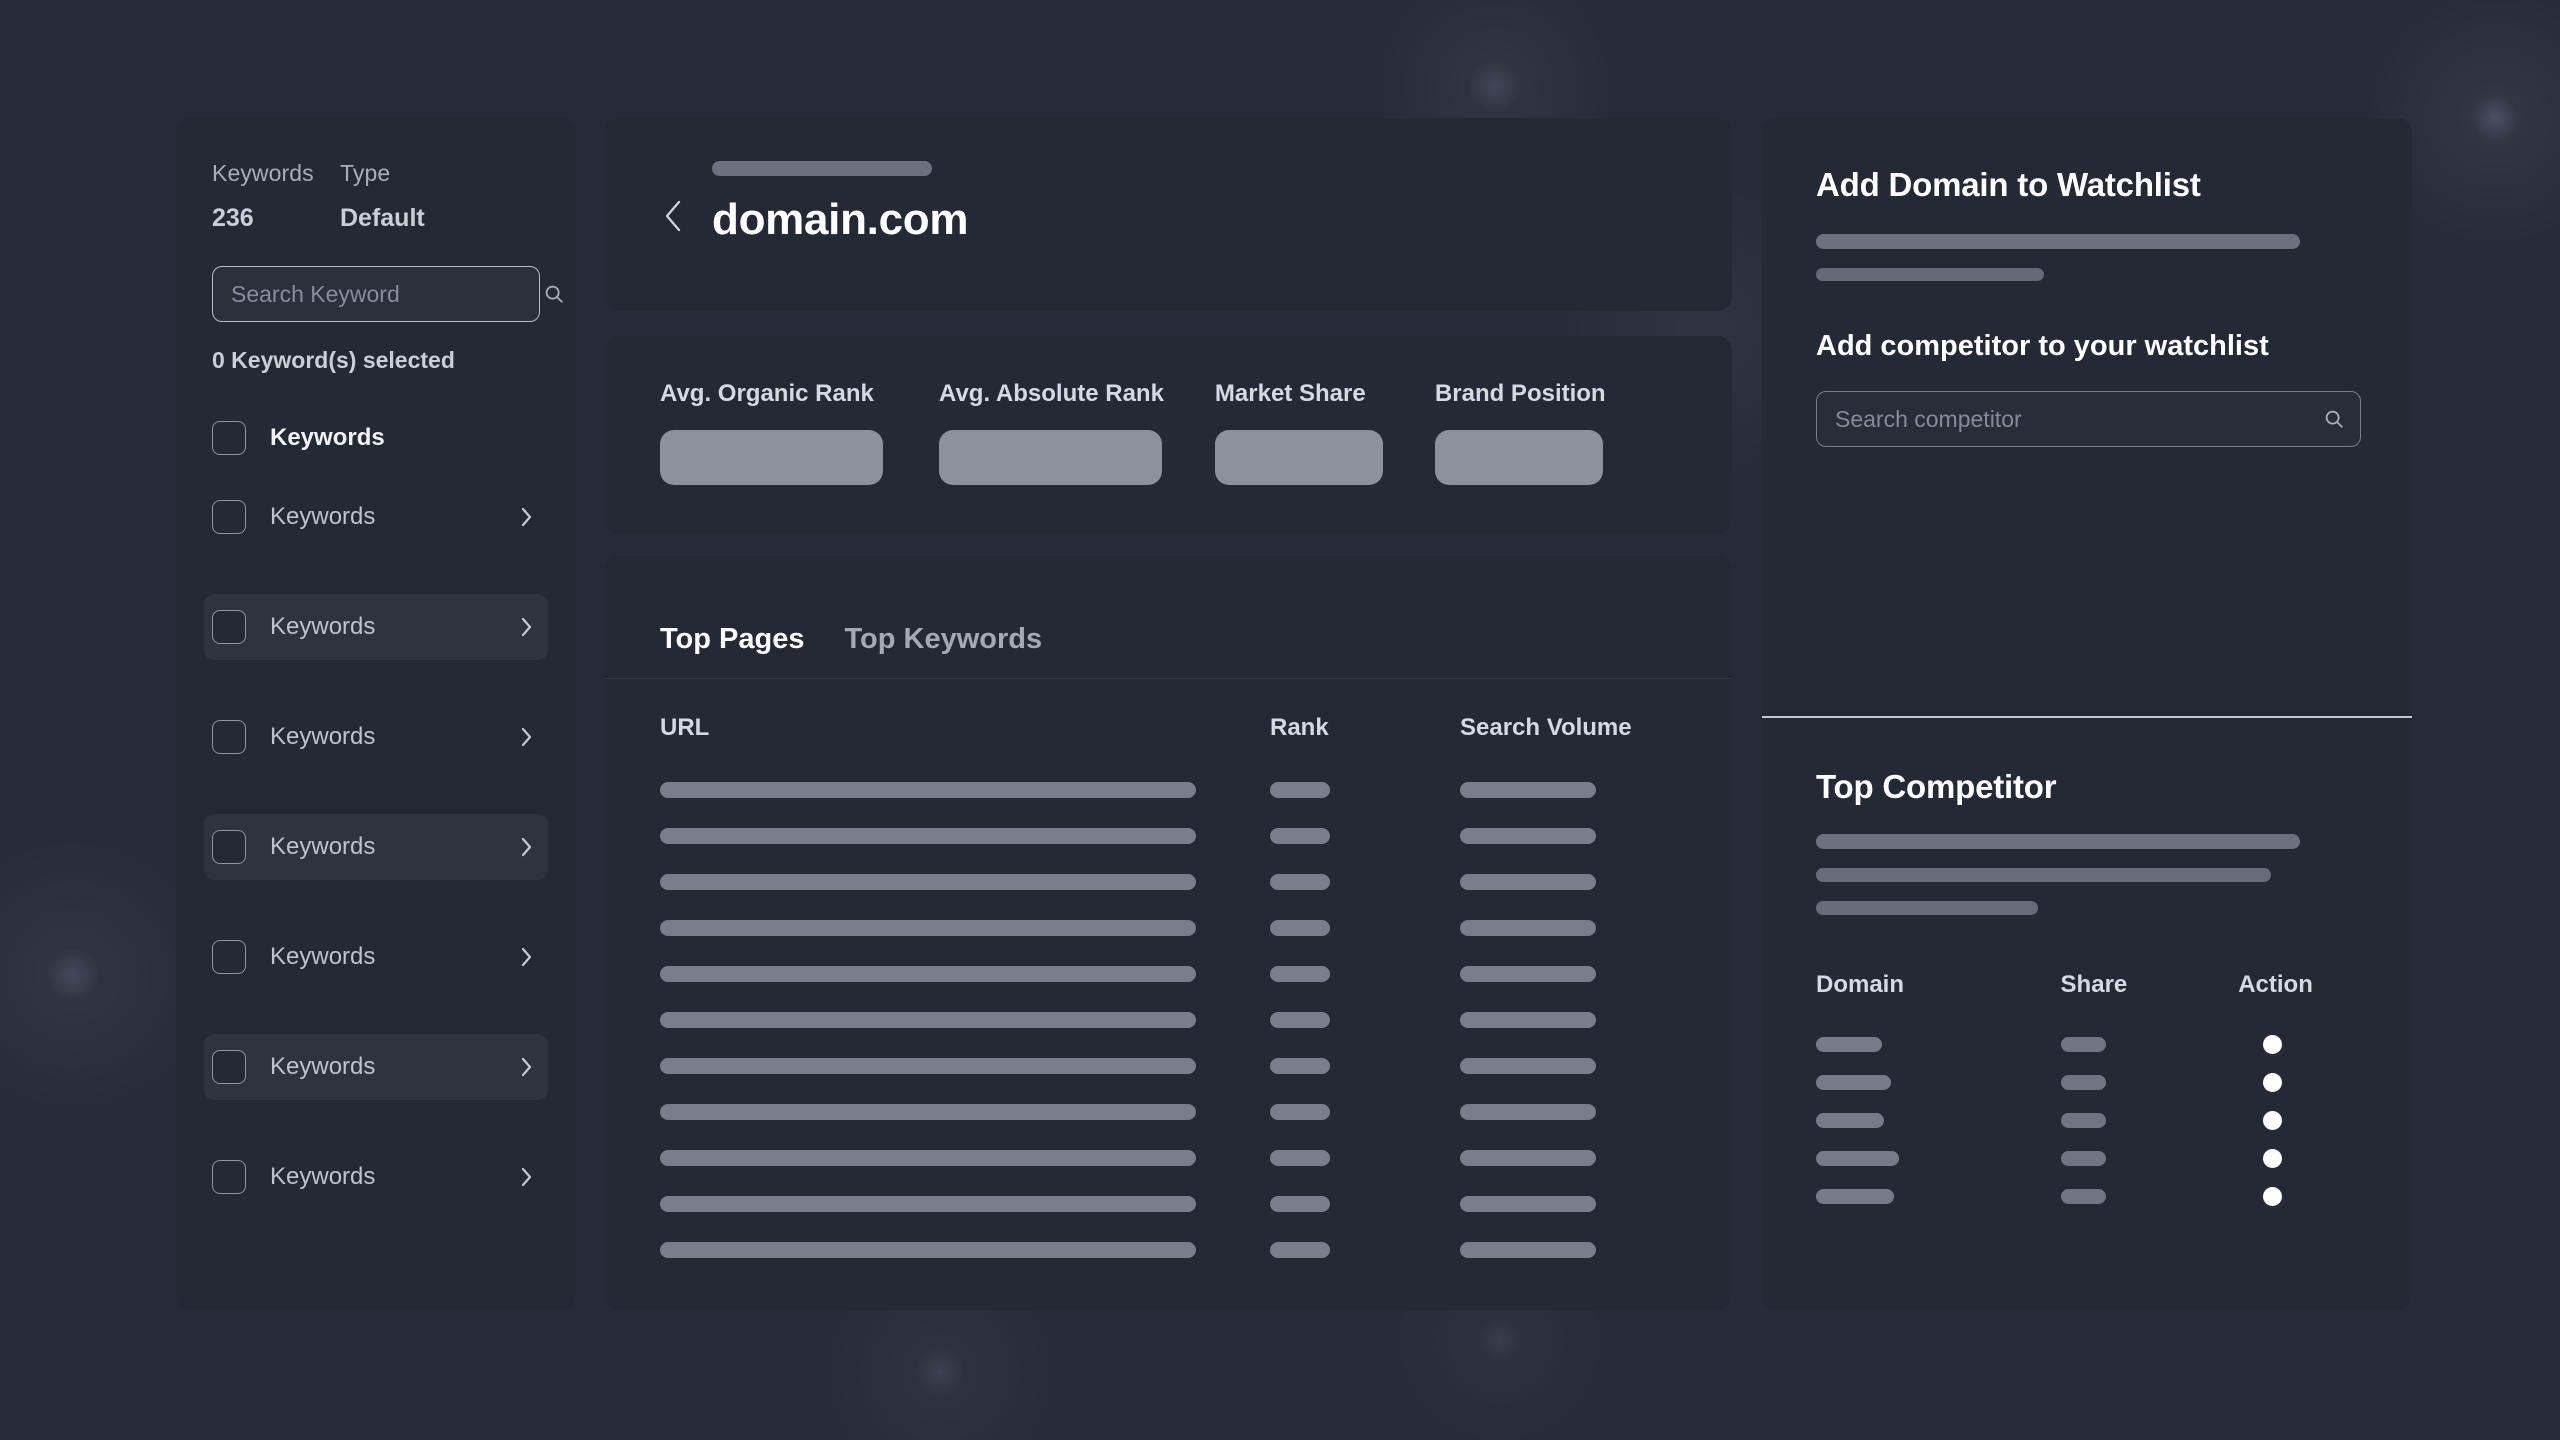 Image resolution: width=2560 pixels, height=1440 pixels. Describe the element at coordinates (771, 432) in the screenshot. I see `metric-0: Avg. Organic Rank` at that location.